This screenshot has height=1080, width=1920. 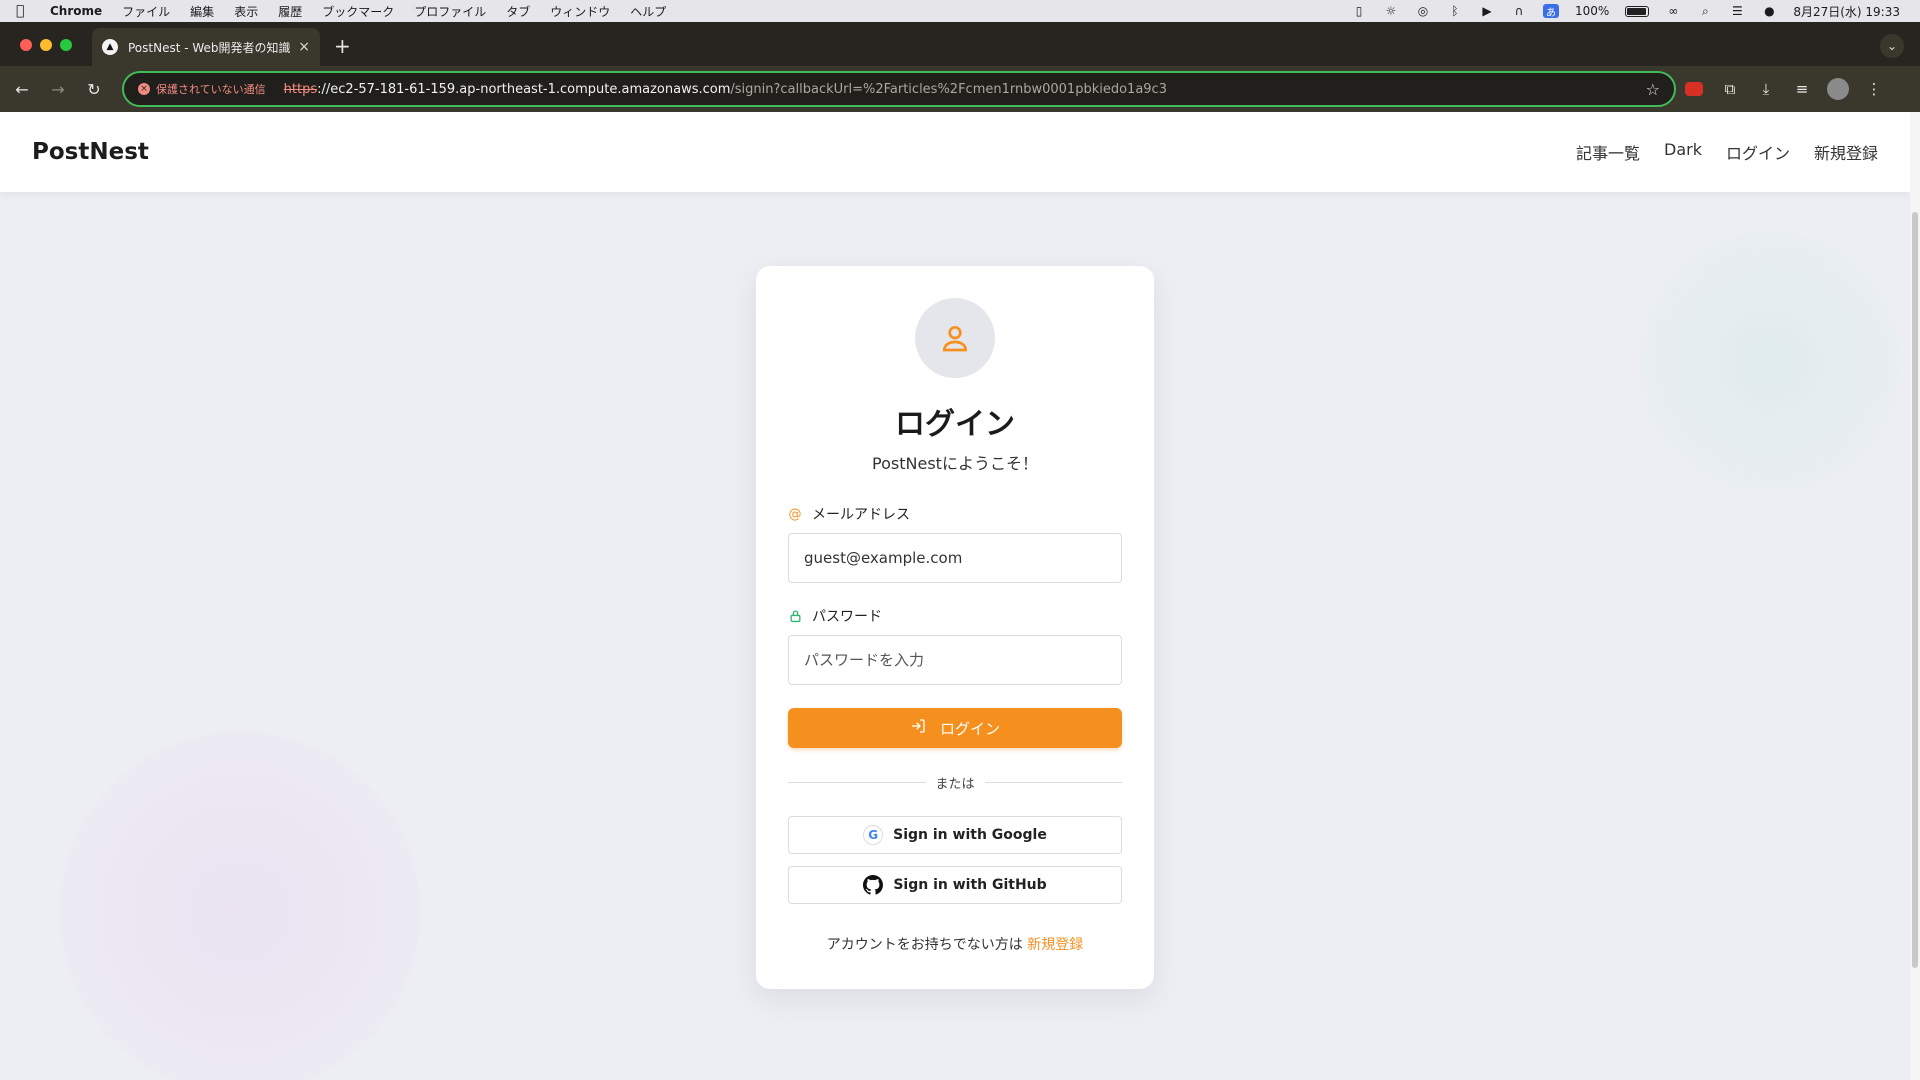 I want to click on security-indicator: × 保護されていない通信, so click(x=202, y=89).